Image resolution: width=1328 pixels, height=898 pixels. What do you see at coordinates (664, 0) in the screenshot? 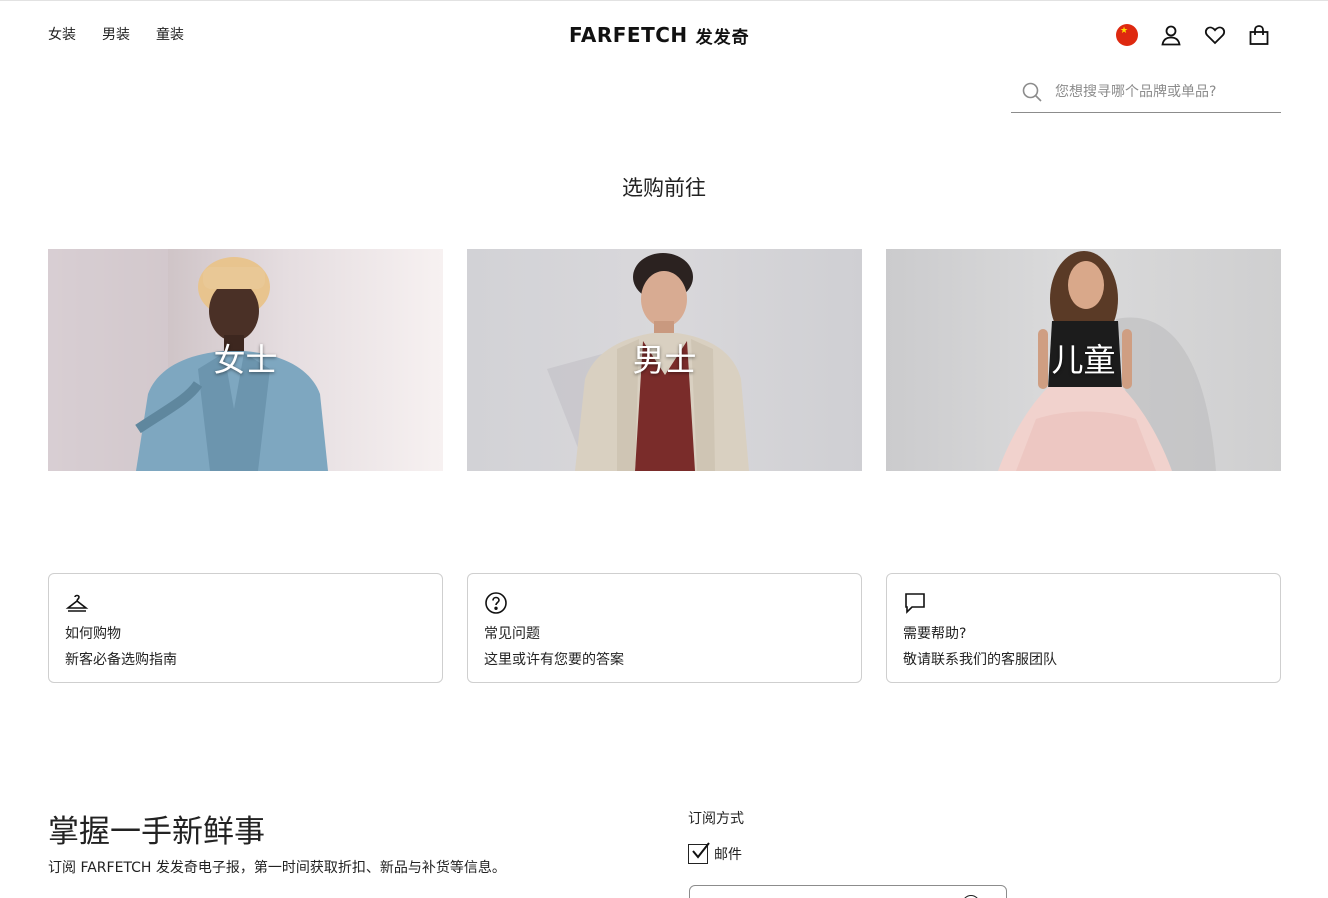
I see `top-border` at bounding box center [664, 0].